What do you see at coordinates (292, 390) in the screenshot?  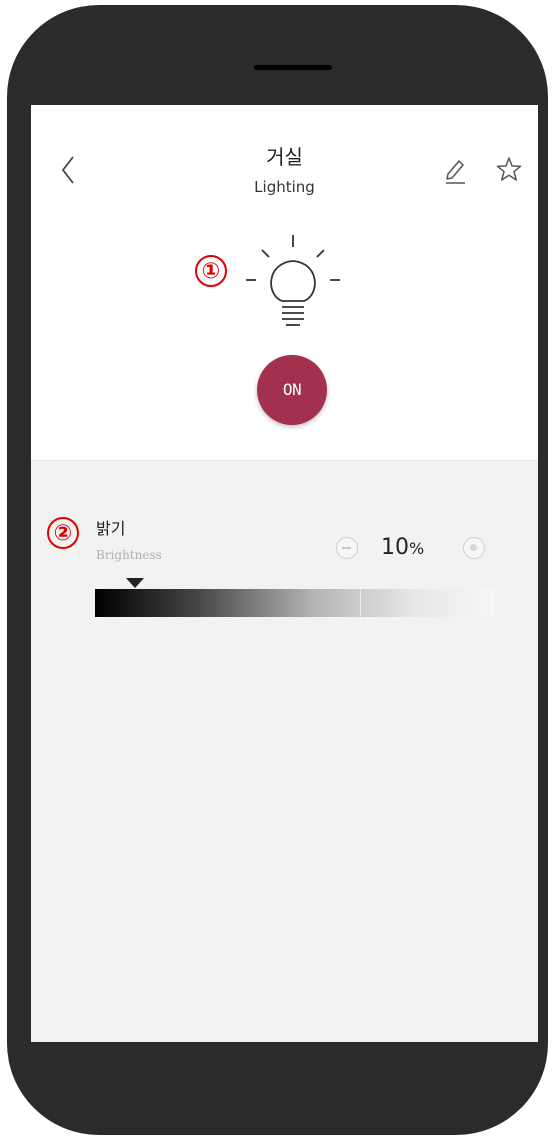 I see `power-toggle-button: ON` at bounding box center [292, 390].